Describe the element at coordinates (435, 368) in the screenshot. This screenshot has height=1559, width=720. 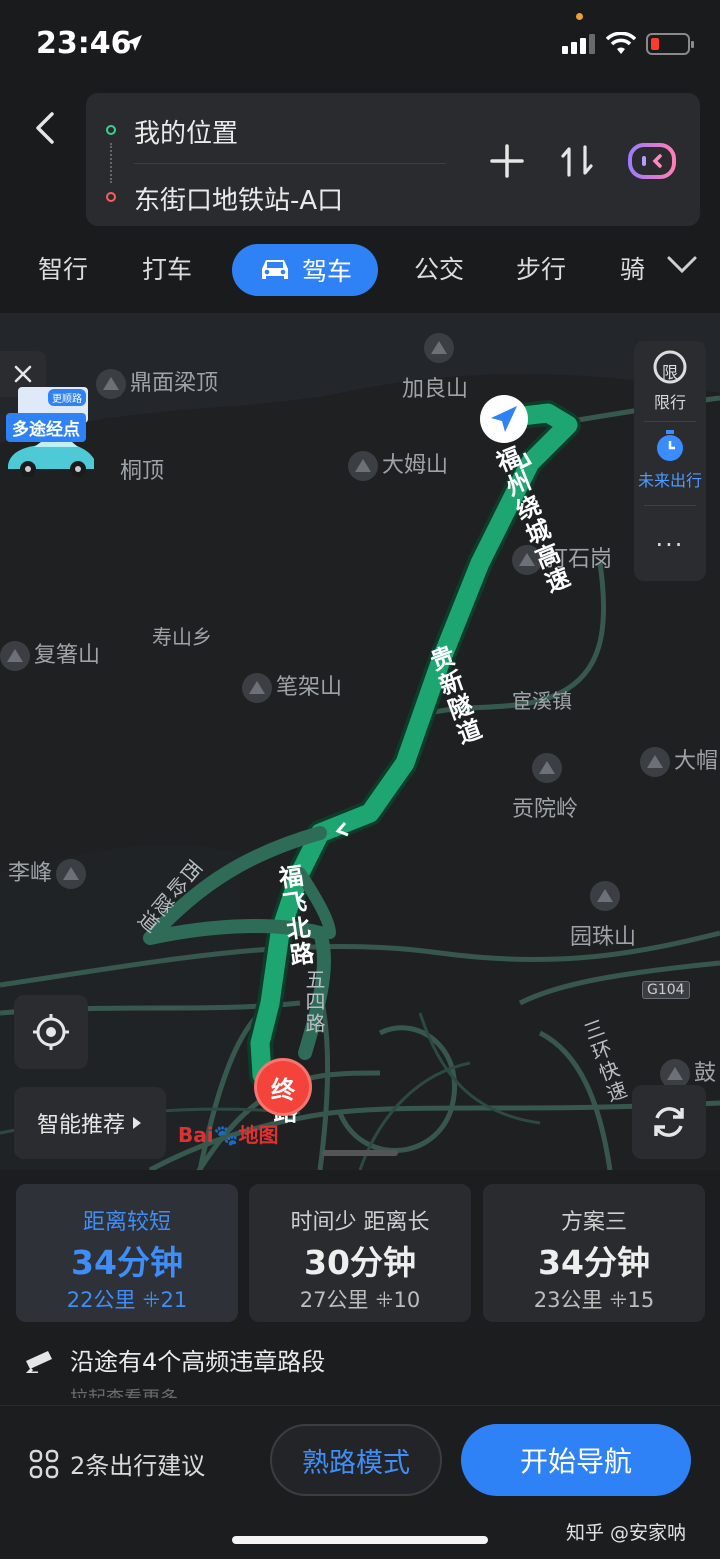
I see `map-place: 加良山` at that location.